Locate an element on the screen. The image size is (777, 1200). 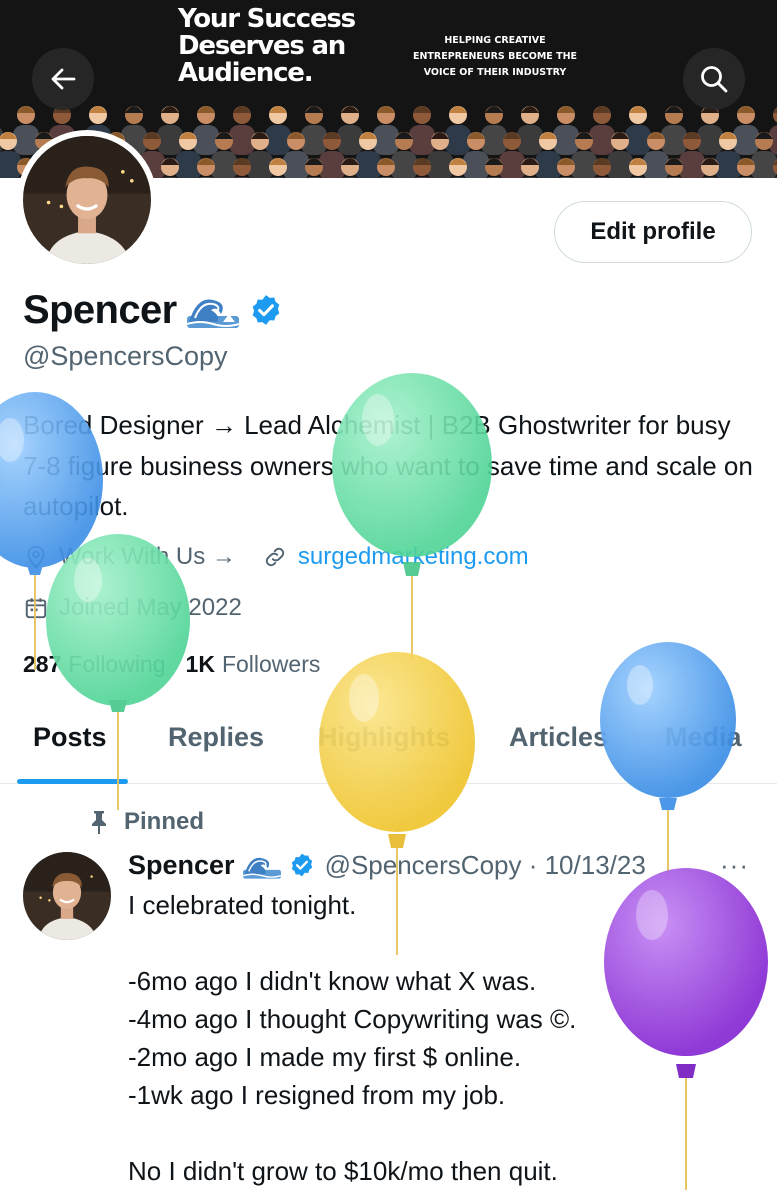
active-tab-indicator is located at coordinates (72, 781).